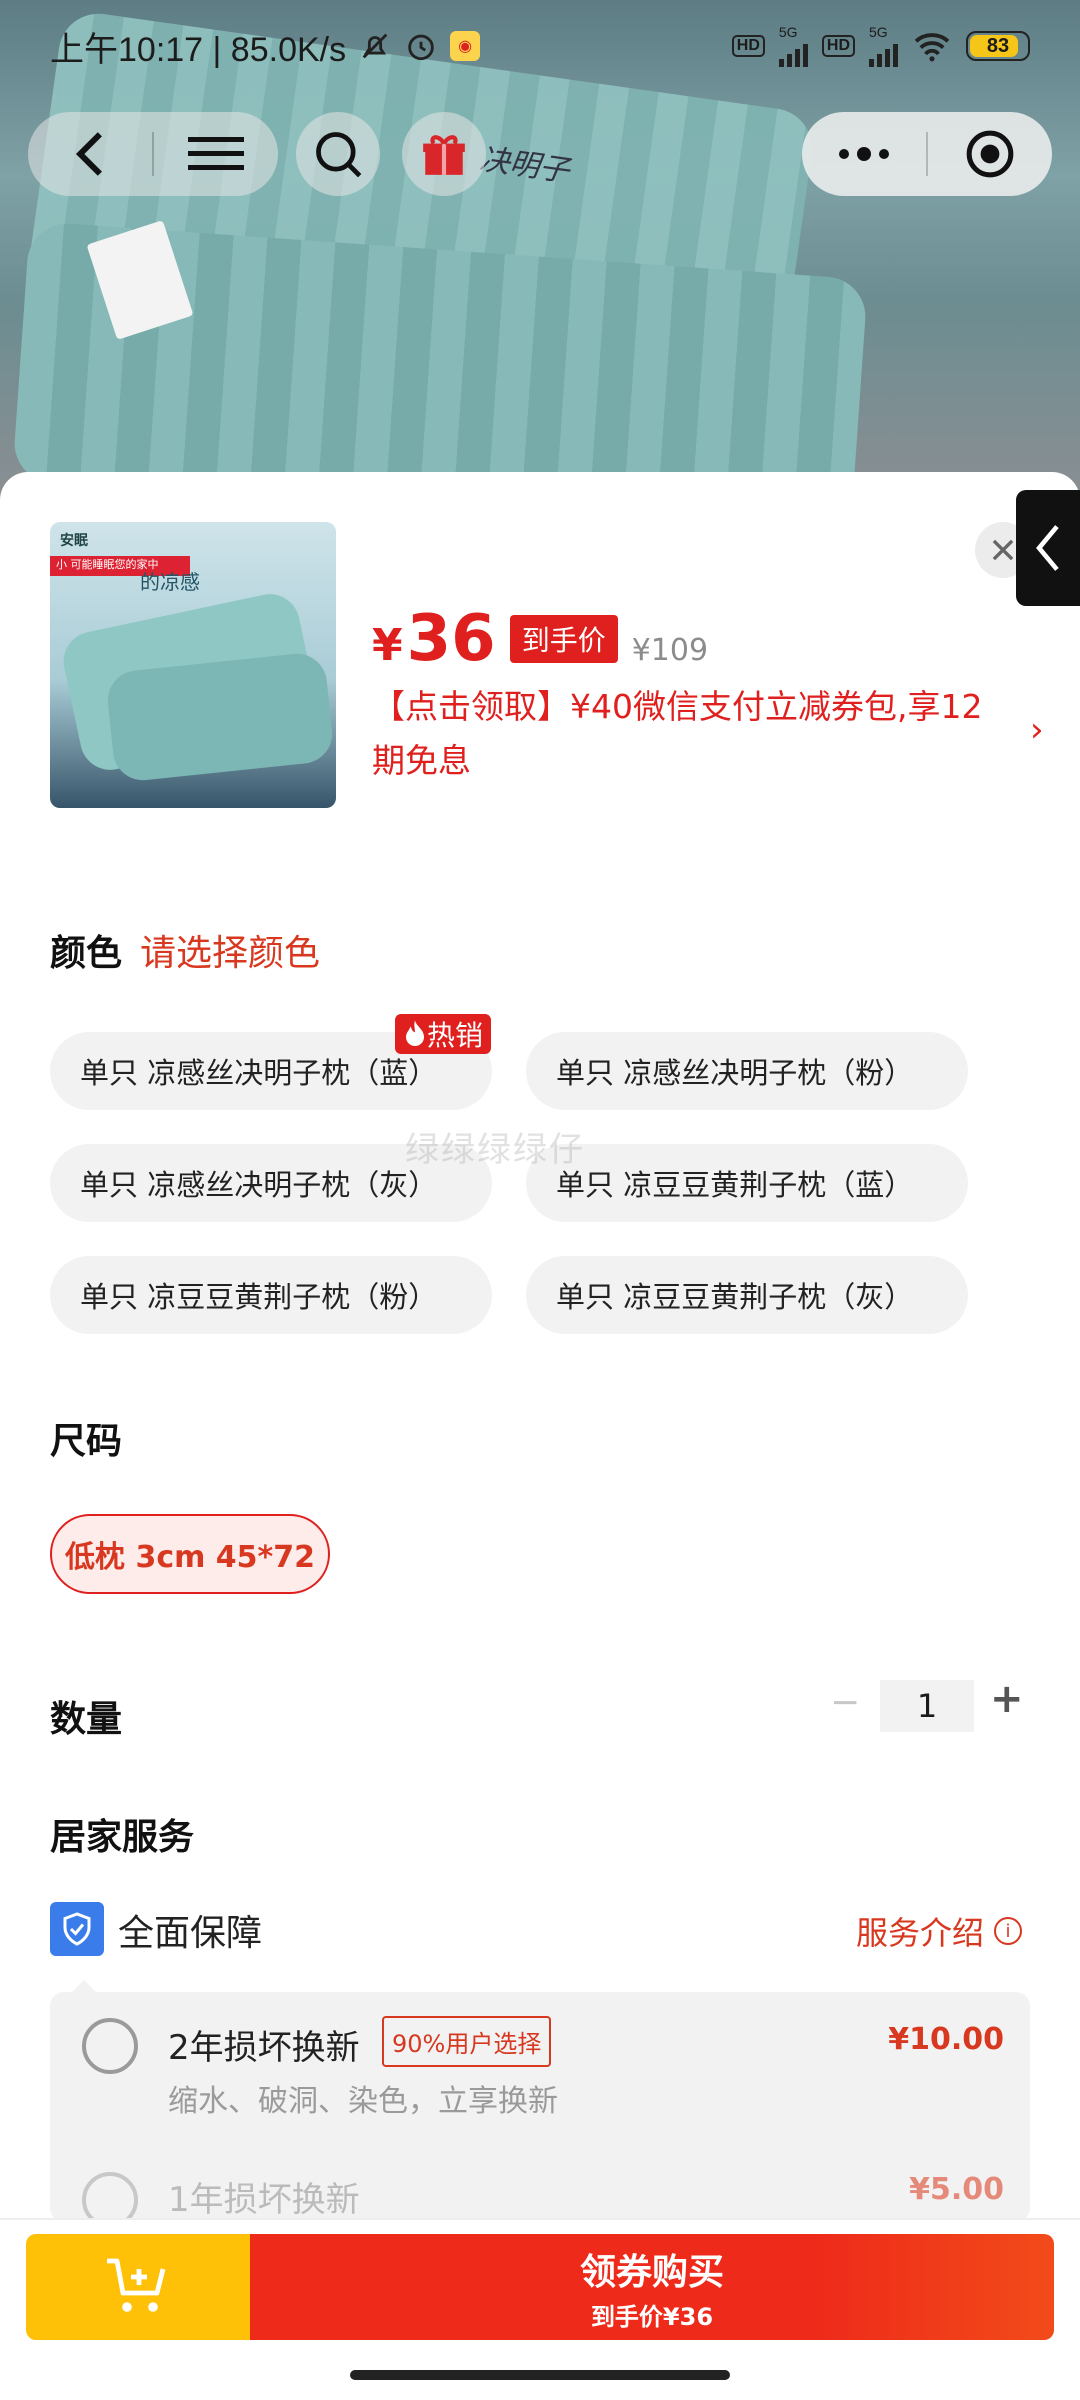 This screenshot has width=1080, height=2400. I want to click on original-price: ¥109, so click(670, 650).